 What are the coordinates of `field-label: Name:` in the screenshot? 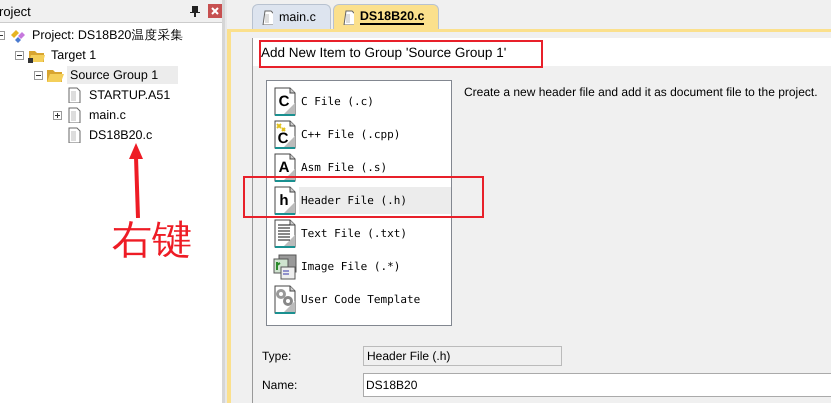 It's located at (280, 385).